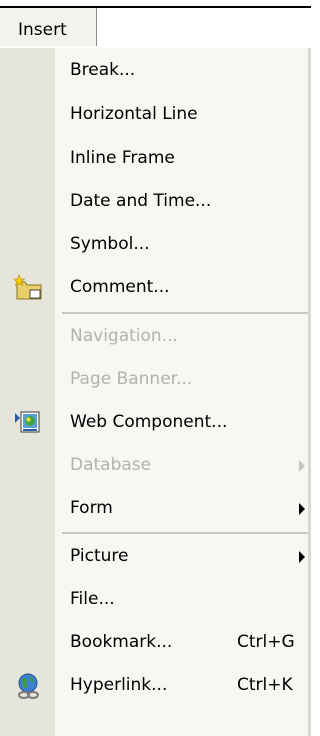 The height and width of the screenshot is (736, 320). What do you see at coordinates (155, 24) in the screenshot?
I see `menu-bar: Insert` at bounding box center [155, 24].